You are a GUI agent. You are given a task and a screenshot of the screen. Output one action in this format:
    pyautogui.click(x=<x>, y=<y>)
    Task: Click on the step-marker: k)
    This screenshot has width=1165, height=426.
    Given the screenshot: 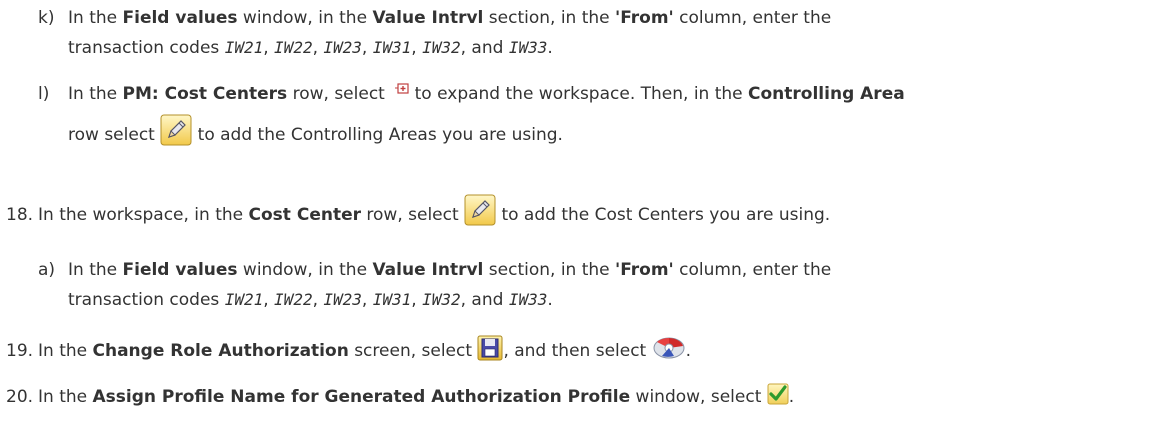 What is the action you would take?
    pyautogui.click(x=46, y=18)
    